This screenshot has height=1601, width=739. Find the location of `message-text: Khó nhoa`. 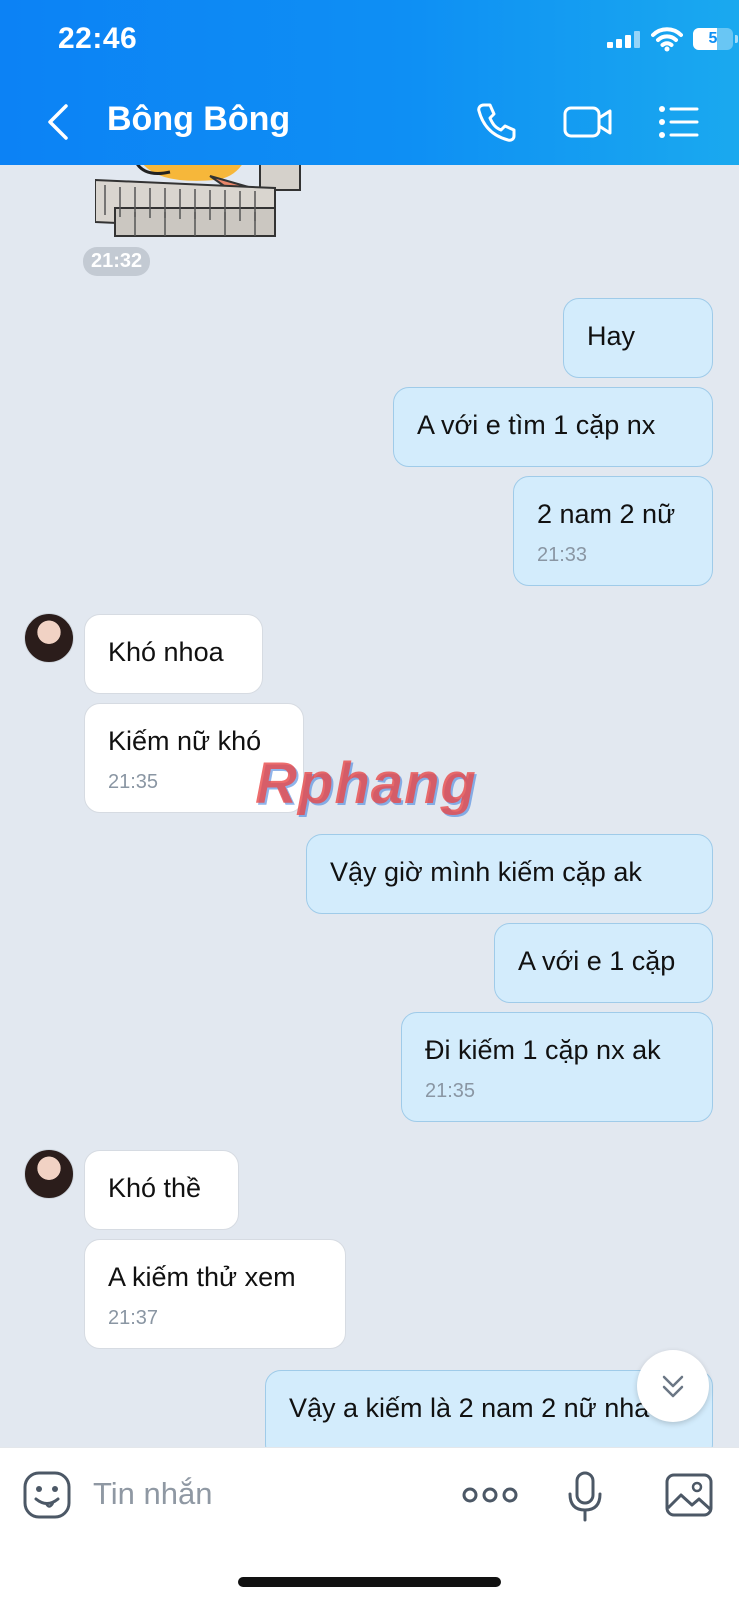

message-text: Khó nhoa is located at coordinates (166, 652).